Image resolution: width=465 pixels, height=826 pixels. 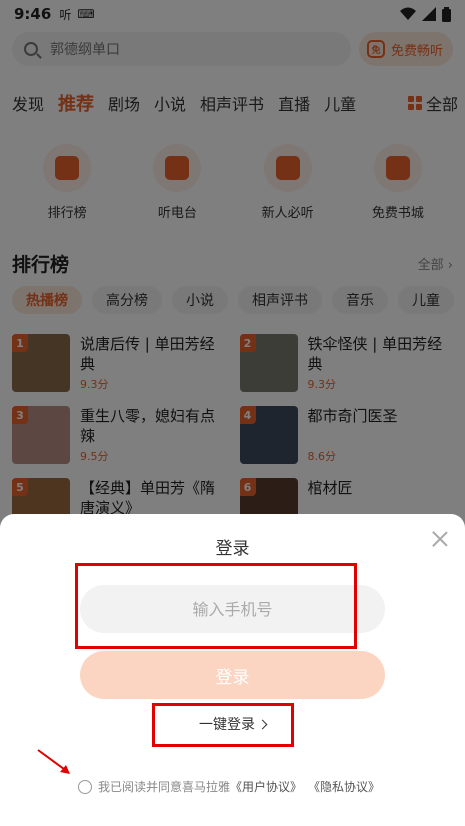 I want to click on user-agreement-link: 《用户协议》, so click(x=266, y=786).